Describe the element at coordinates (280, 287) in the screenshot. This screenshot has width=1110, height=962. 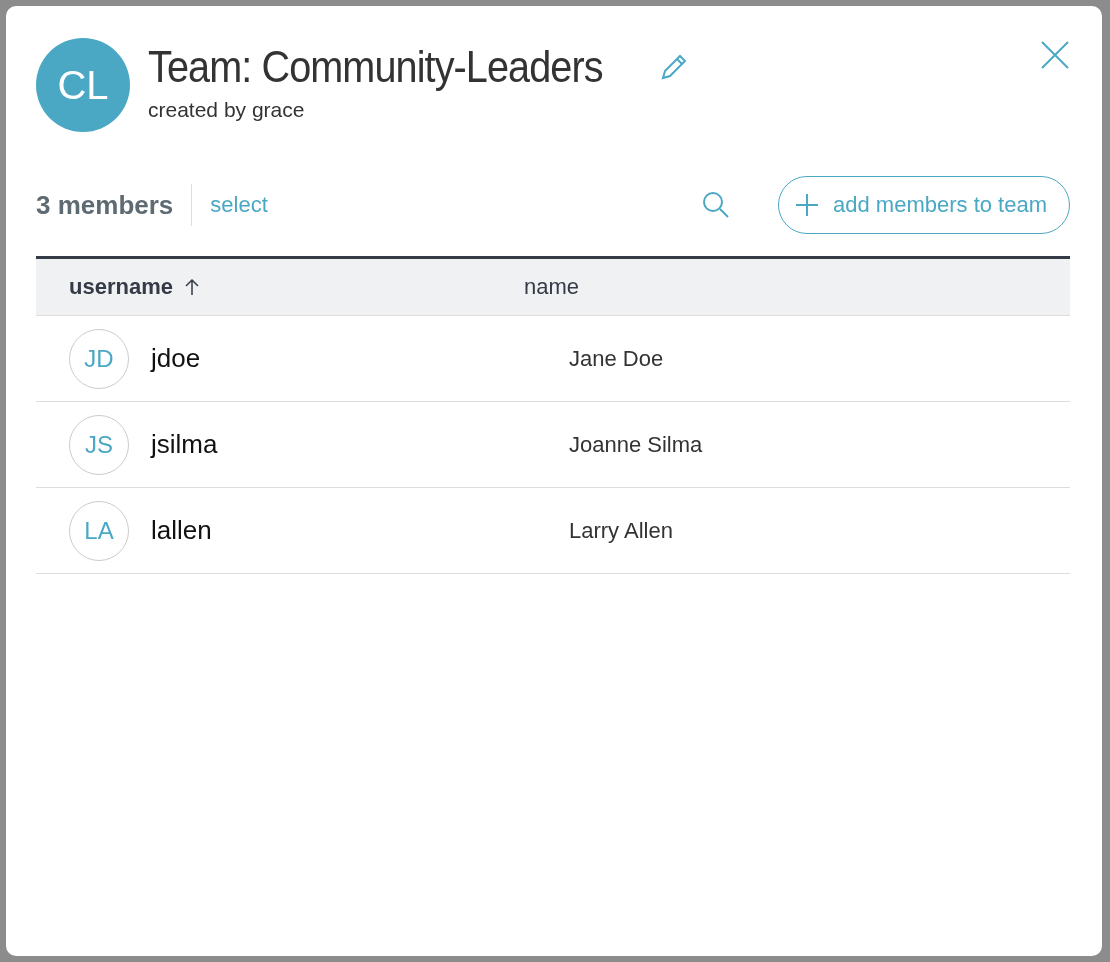
I see `column-header: username` at that location.